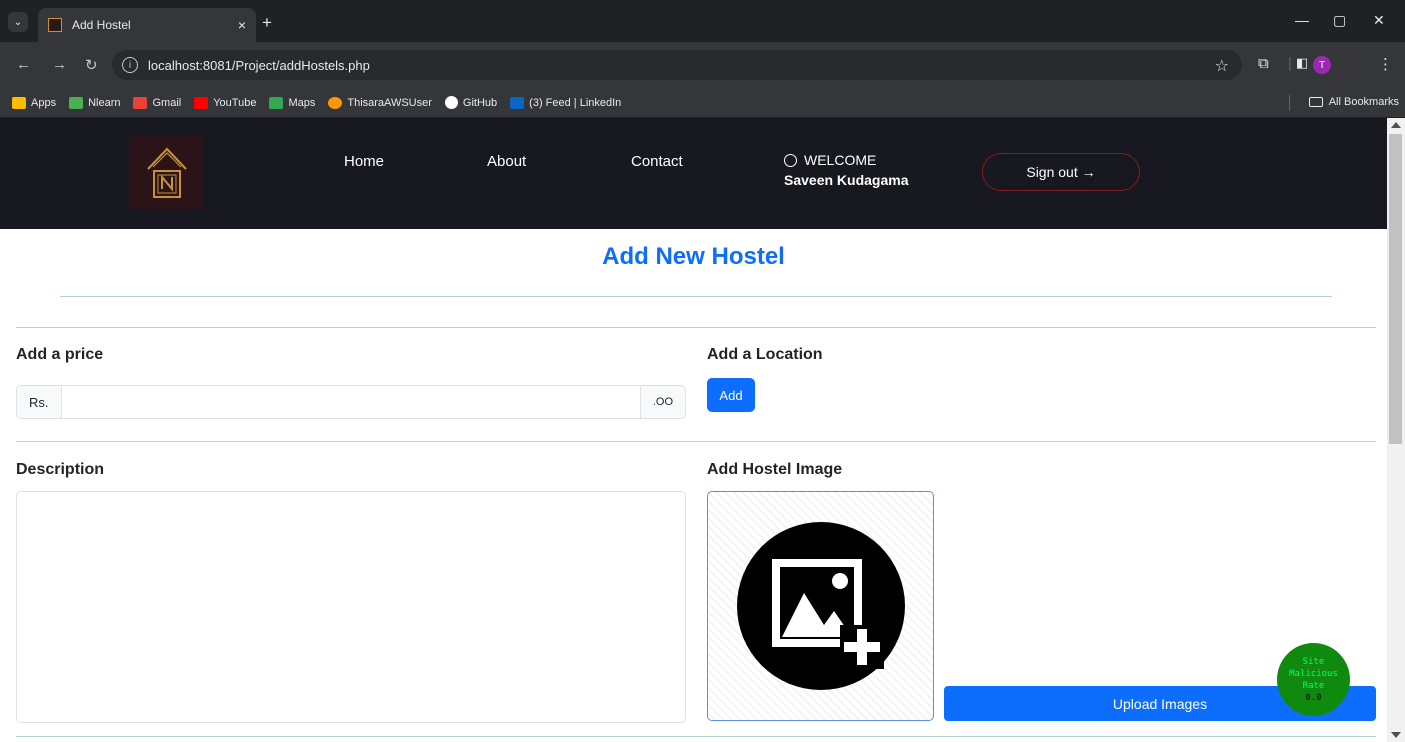 This screenshot has height=742, width=1405. What do you see at coordinates (765, 354) in the screenshot?
I see `location-label: Add a Location` at bounding box center [765, 354].